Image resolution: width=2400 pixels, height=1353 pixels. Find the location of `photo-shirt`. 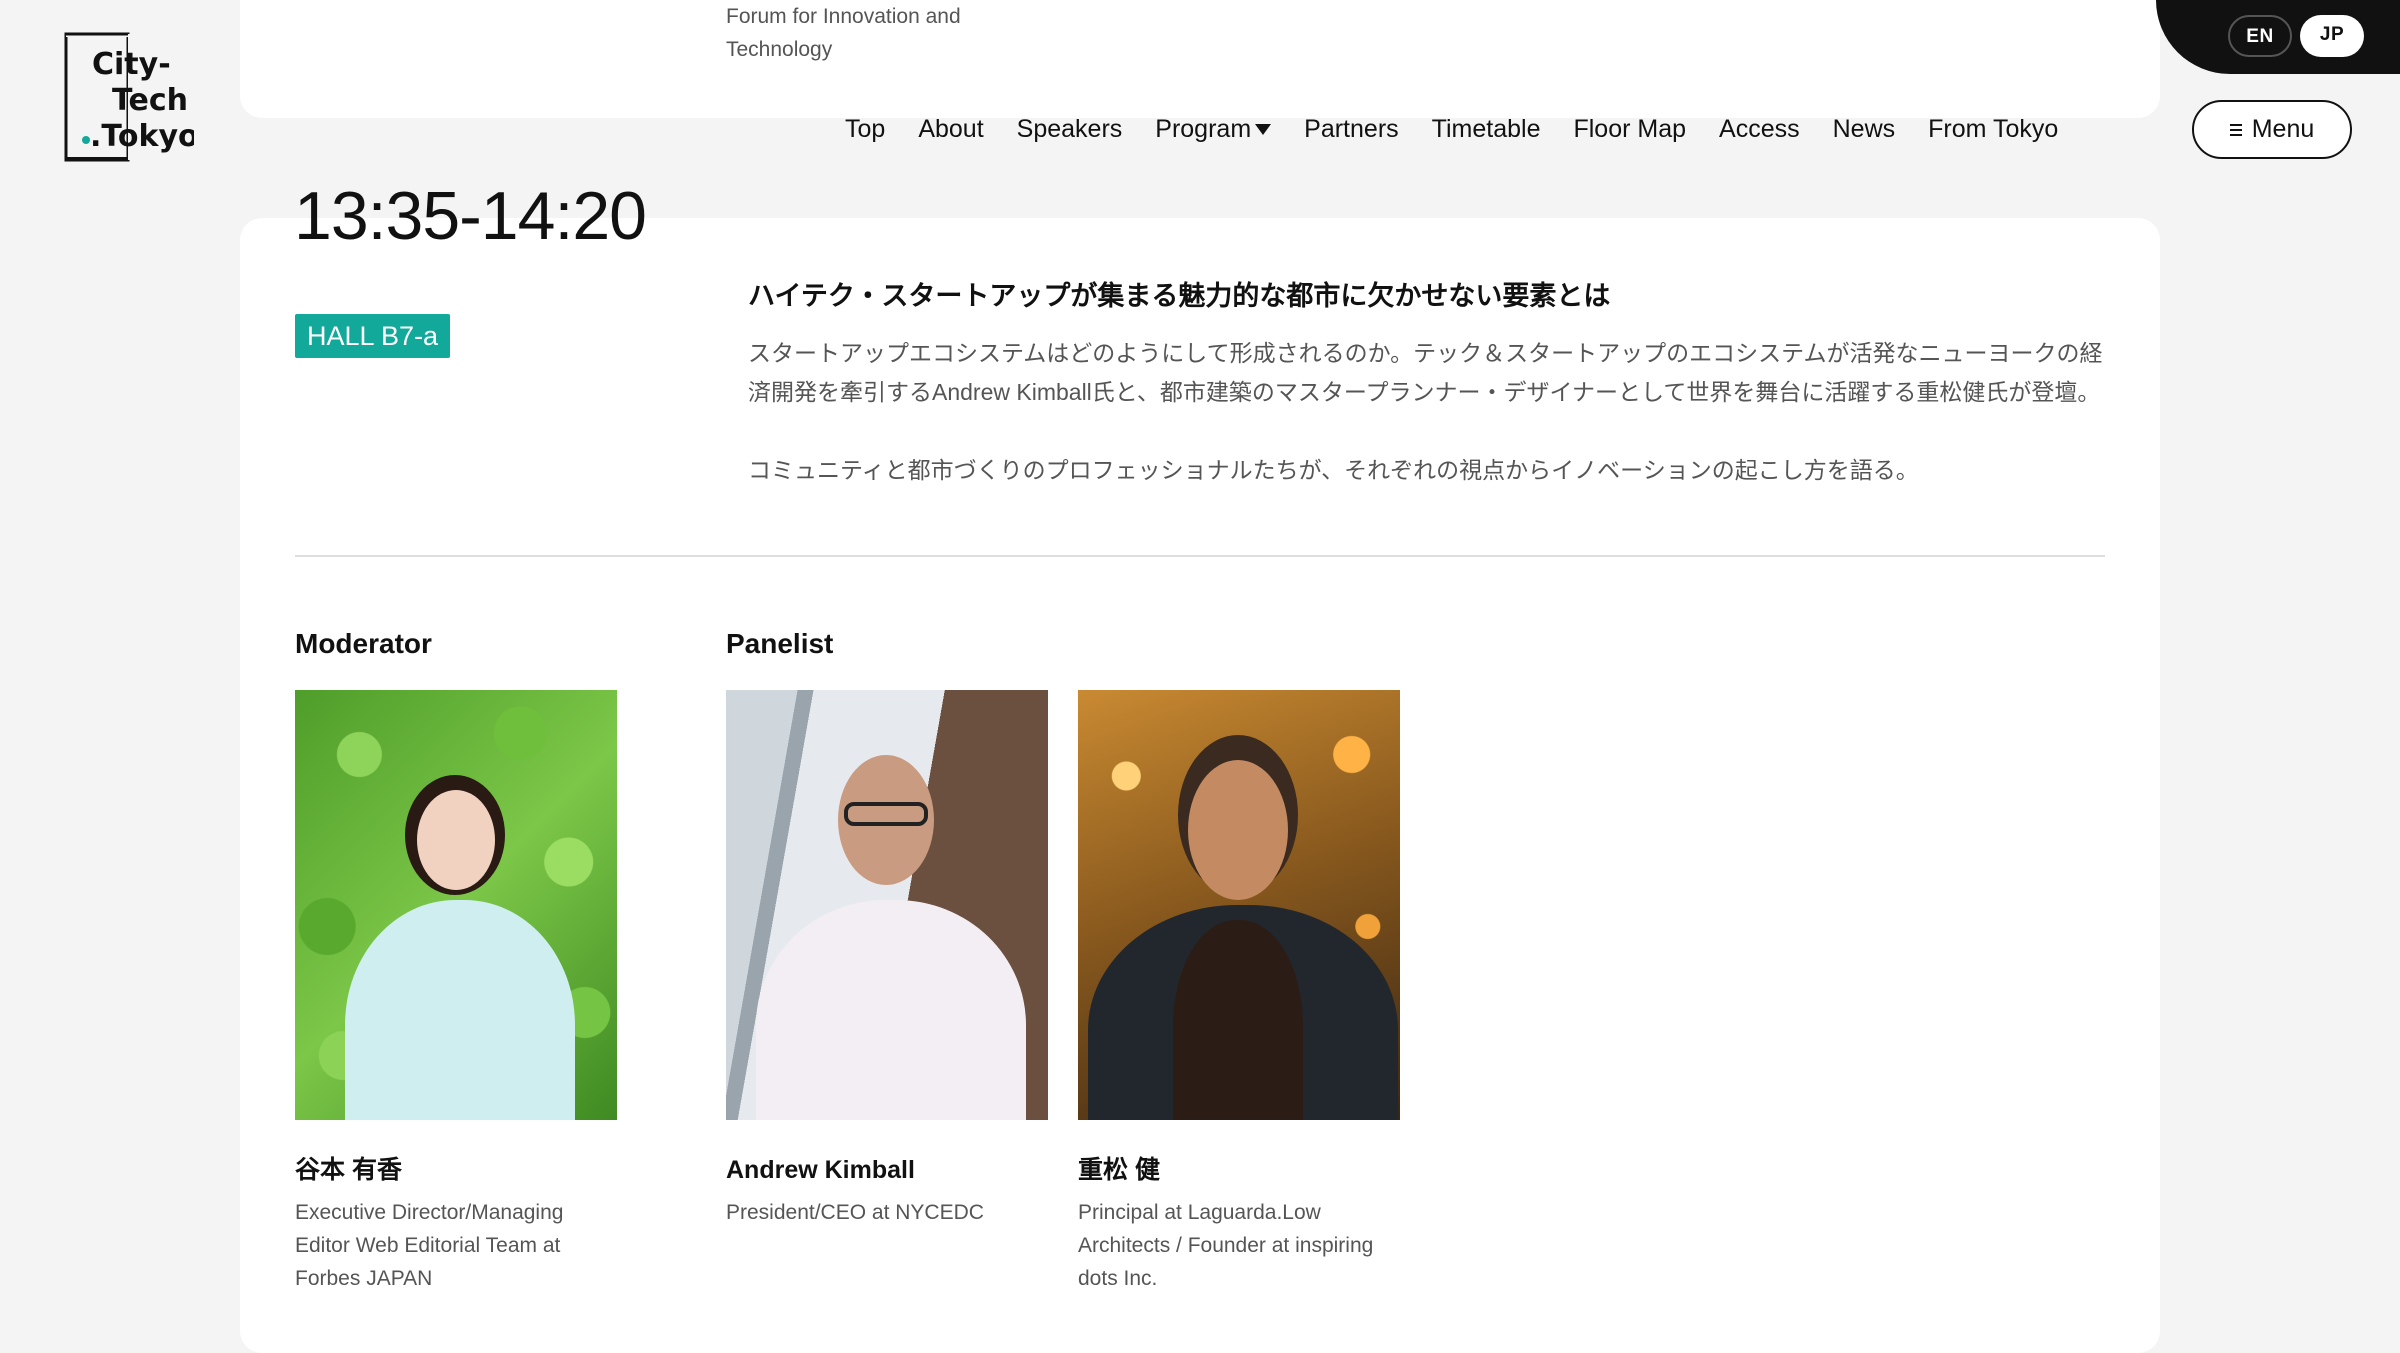

photo-shirt is located at coordinates (1238, 1020).